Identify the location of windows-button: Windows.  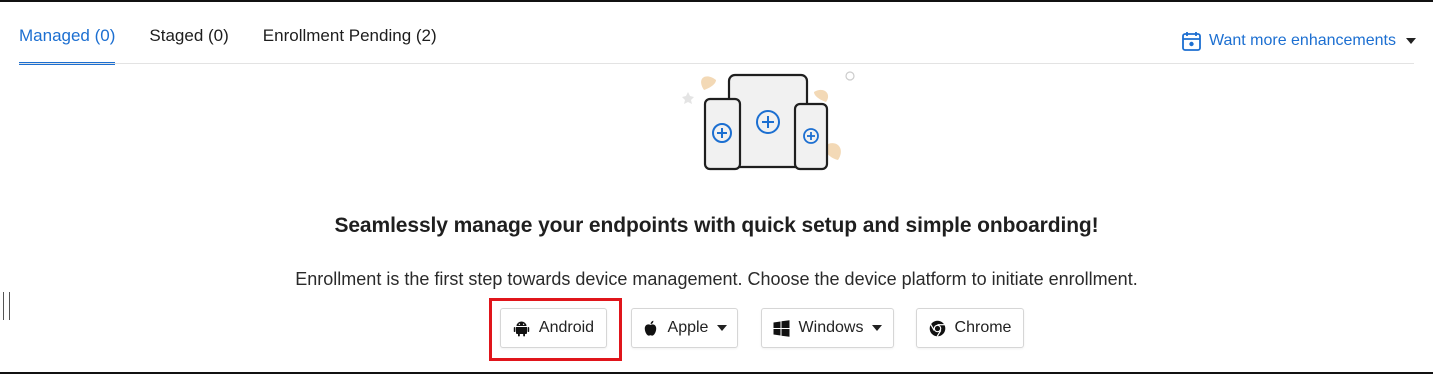
(827, 328).